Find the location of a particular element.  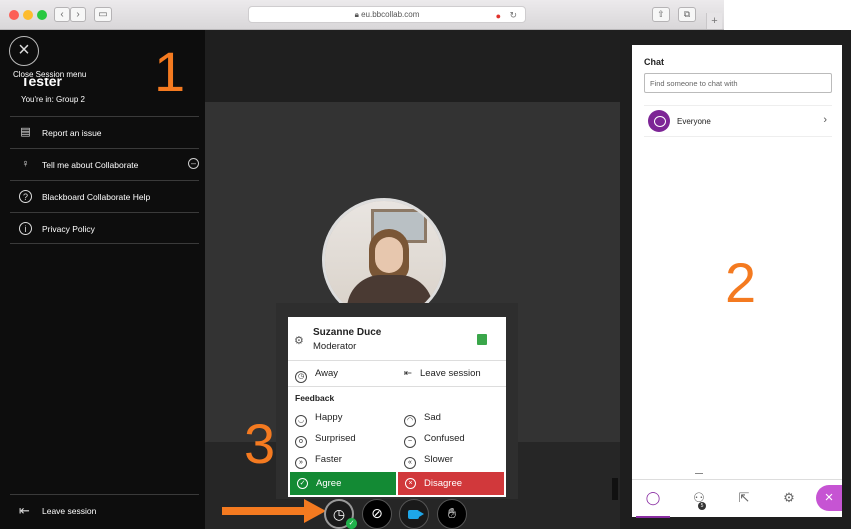

forward-button: › is located at coordinates (78, 14).